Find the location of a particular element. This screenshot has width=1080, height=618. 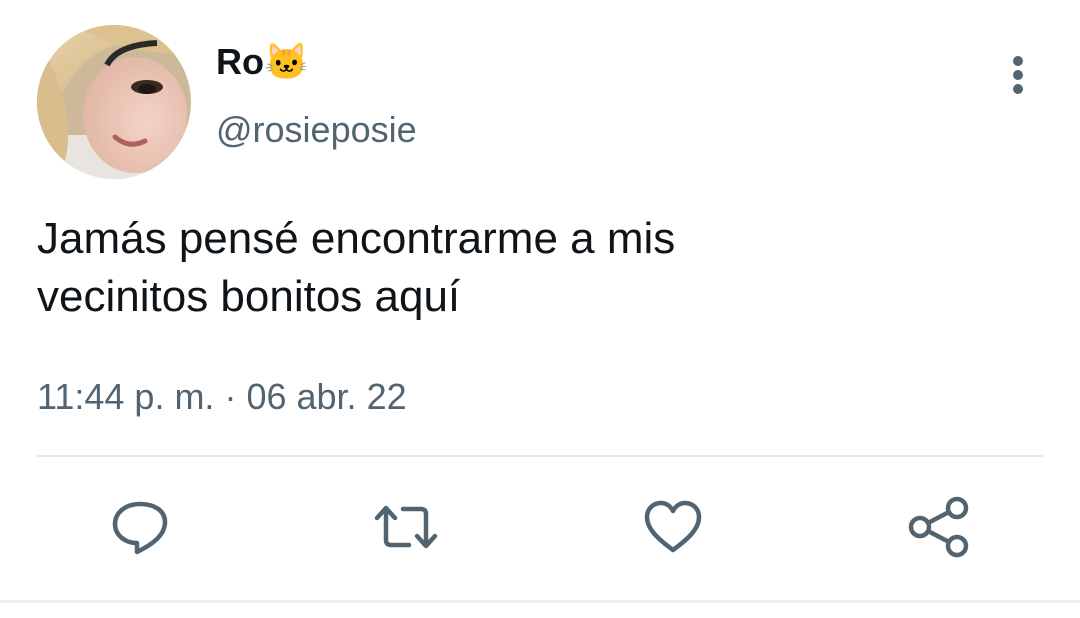

retweet-icon is located at coordinates (406, 527).